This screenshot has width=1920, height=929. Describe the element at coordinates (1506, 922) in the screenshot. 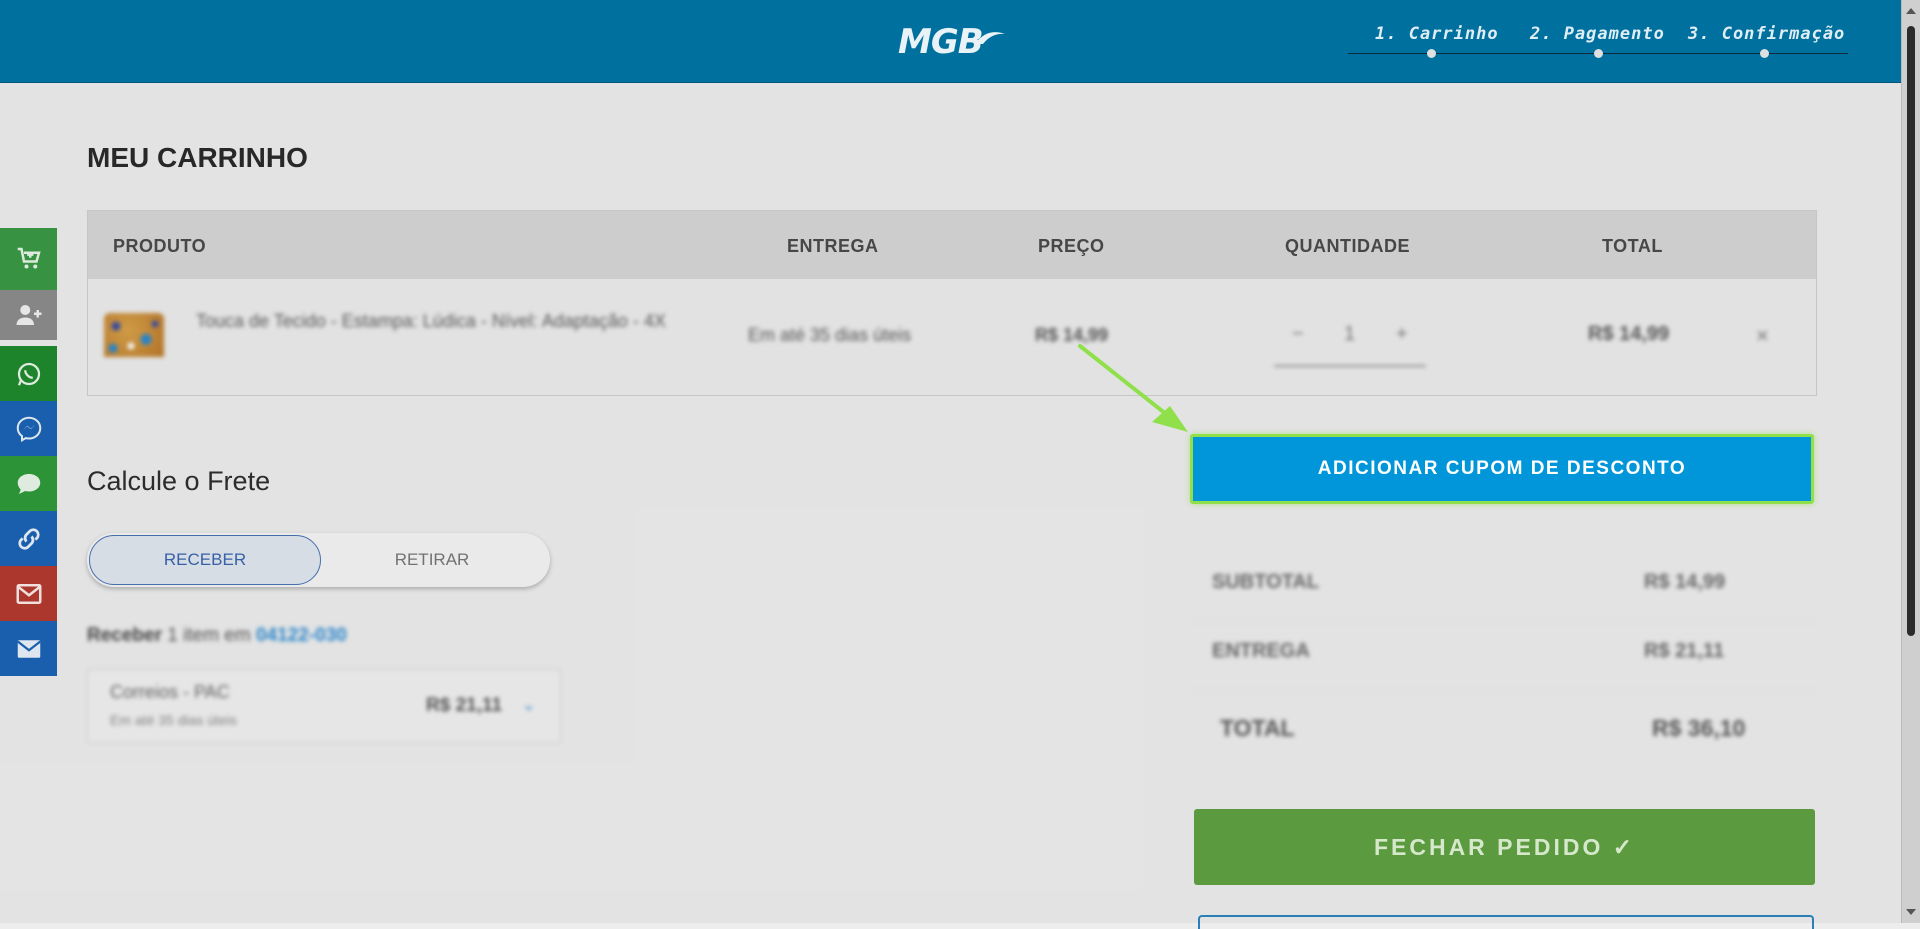

I see `next-button-edge` at that location.